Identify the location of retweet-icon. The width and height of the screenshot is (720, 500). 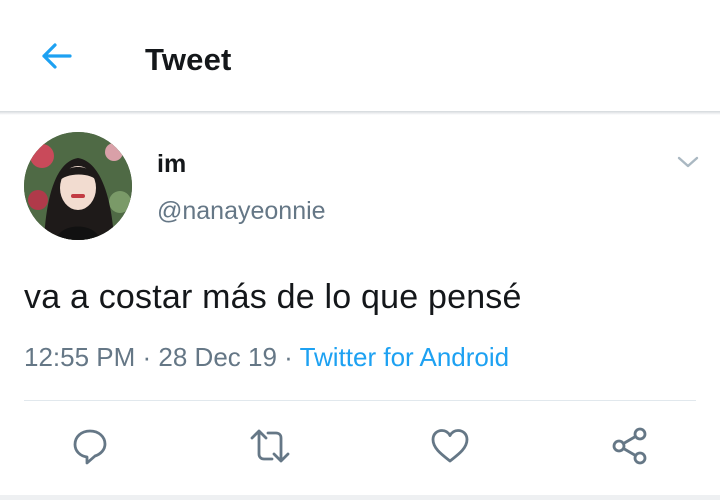
(270, 446).